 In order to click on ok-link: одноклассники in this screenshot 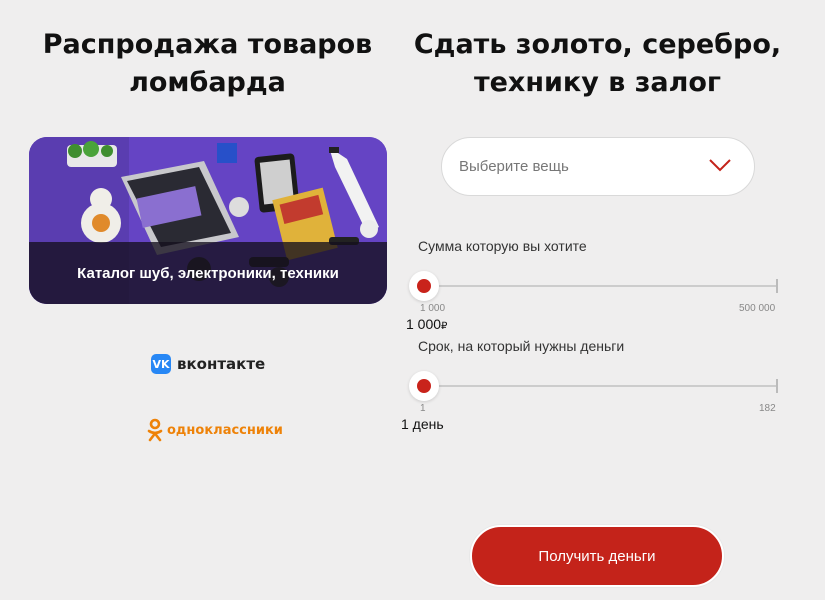, I will do `click(215, 430)`.